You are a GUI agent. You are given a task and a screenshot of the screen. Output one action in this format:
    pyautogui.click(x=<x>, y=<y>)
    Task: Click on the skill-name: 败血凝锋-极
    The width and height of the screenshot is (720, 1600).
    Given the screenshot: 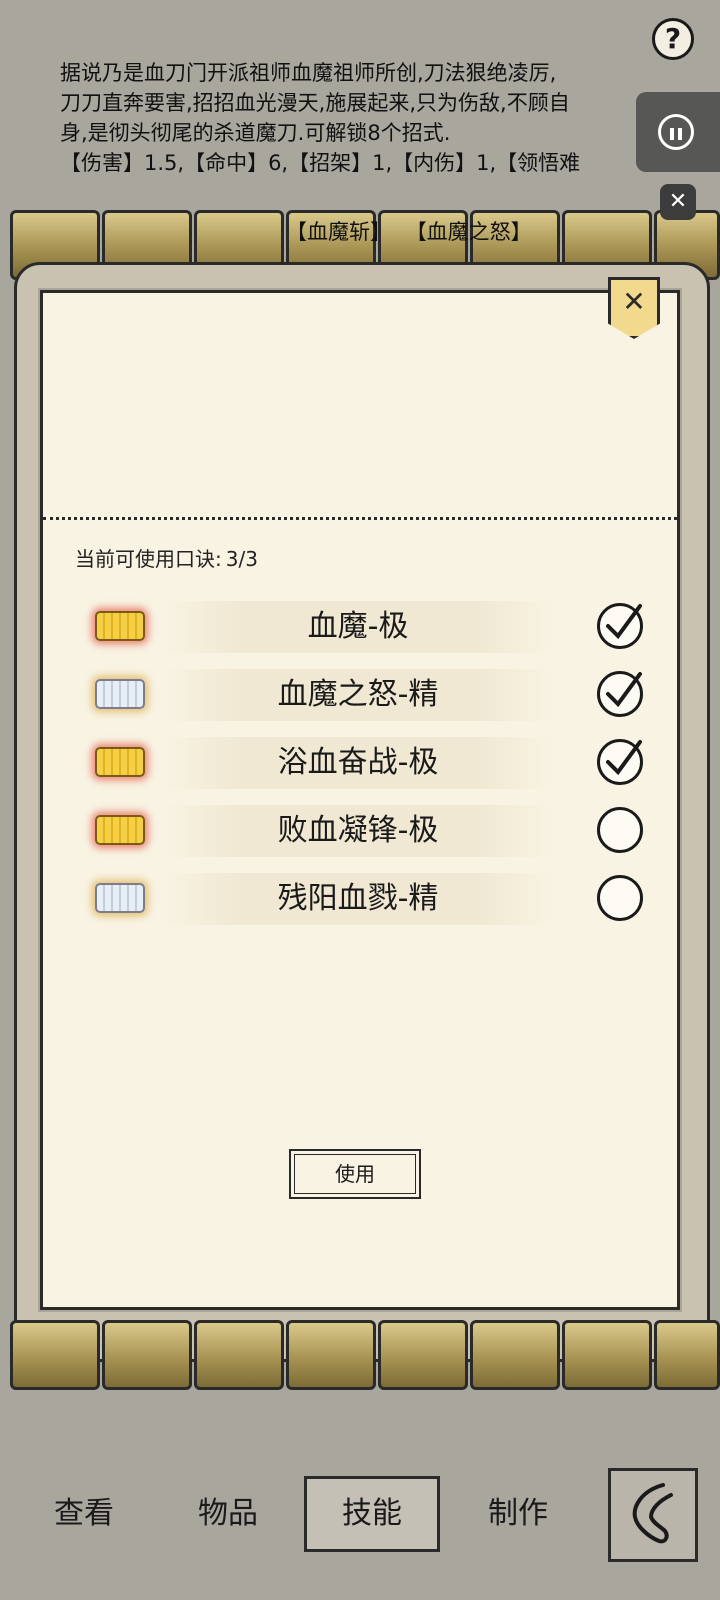 What is the action you would take?
    pyautogui.click(x=358, y=830)
    